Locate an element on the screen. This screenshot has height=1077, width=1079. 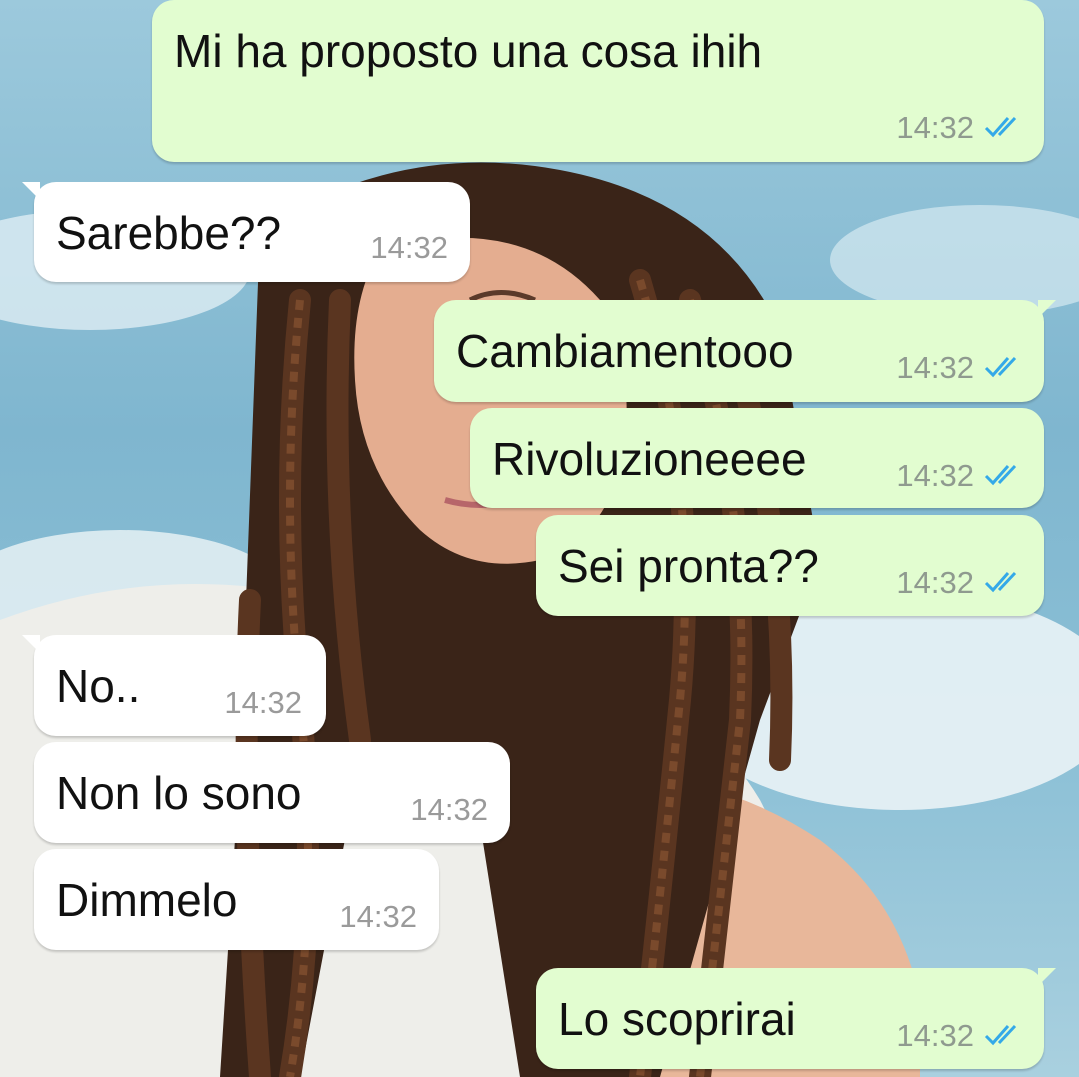
message-text: Lo scoprirai is located at coordinates (677, 1019).